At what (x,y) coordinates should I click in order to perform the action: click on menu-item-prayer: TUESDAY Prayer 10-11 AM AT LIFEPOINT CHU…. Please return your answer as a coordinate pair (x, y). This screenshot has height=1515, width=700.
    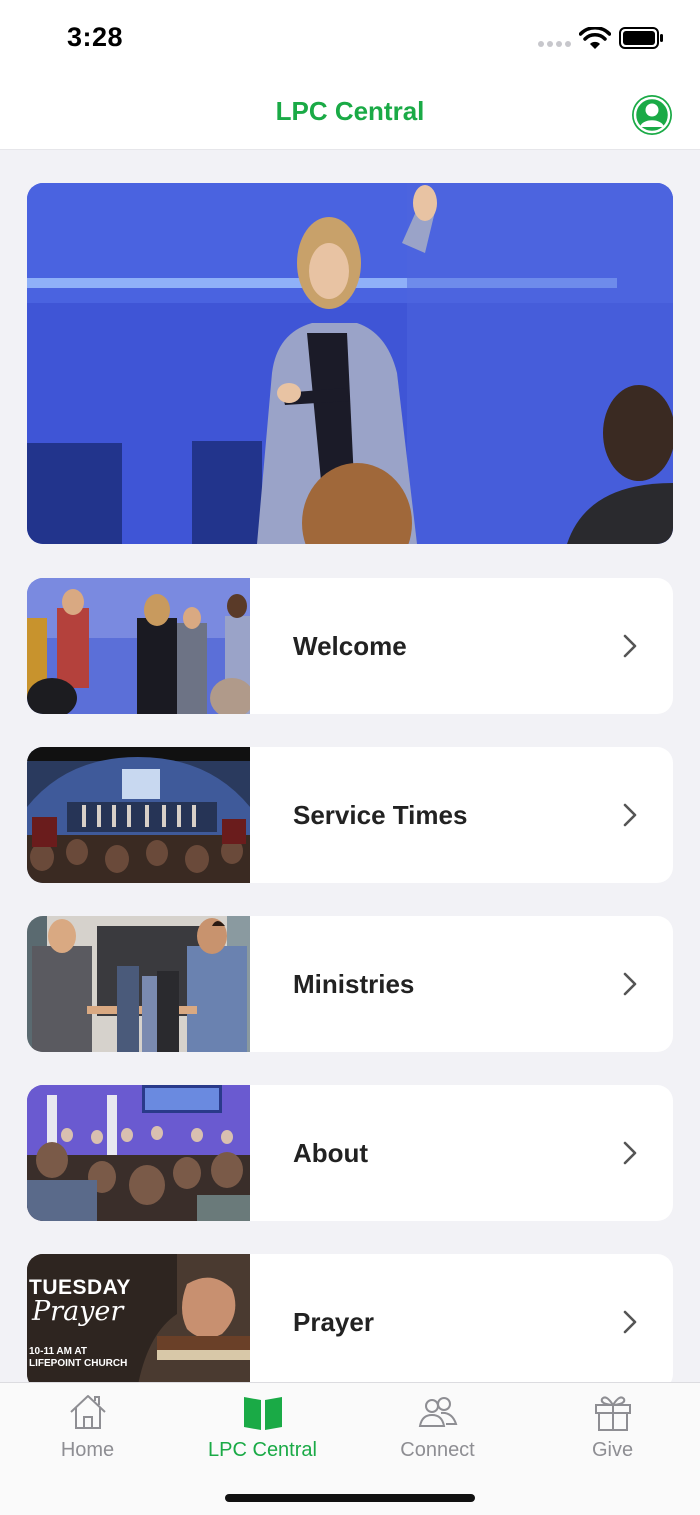
    Looking at the image, I should click on (350, 1318).